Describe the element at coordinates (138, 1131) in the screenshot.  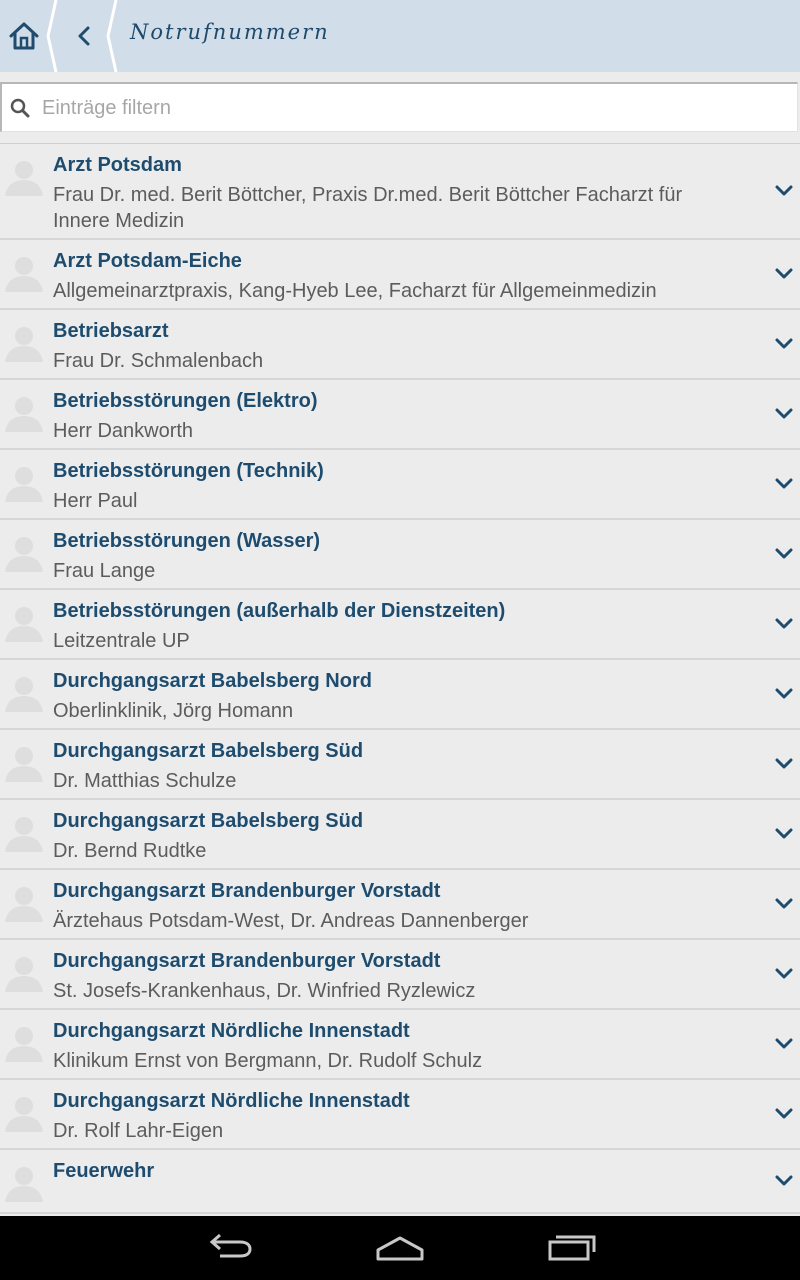
I see `list-item-subtitle: Dr. Rolf Lahr-Eigen` at that location.